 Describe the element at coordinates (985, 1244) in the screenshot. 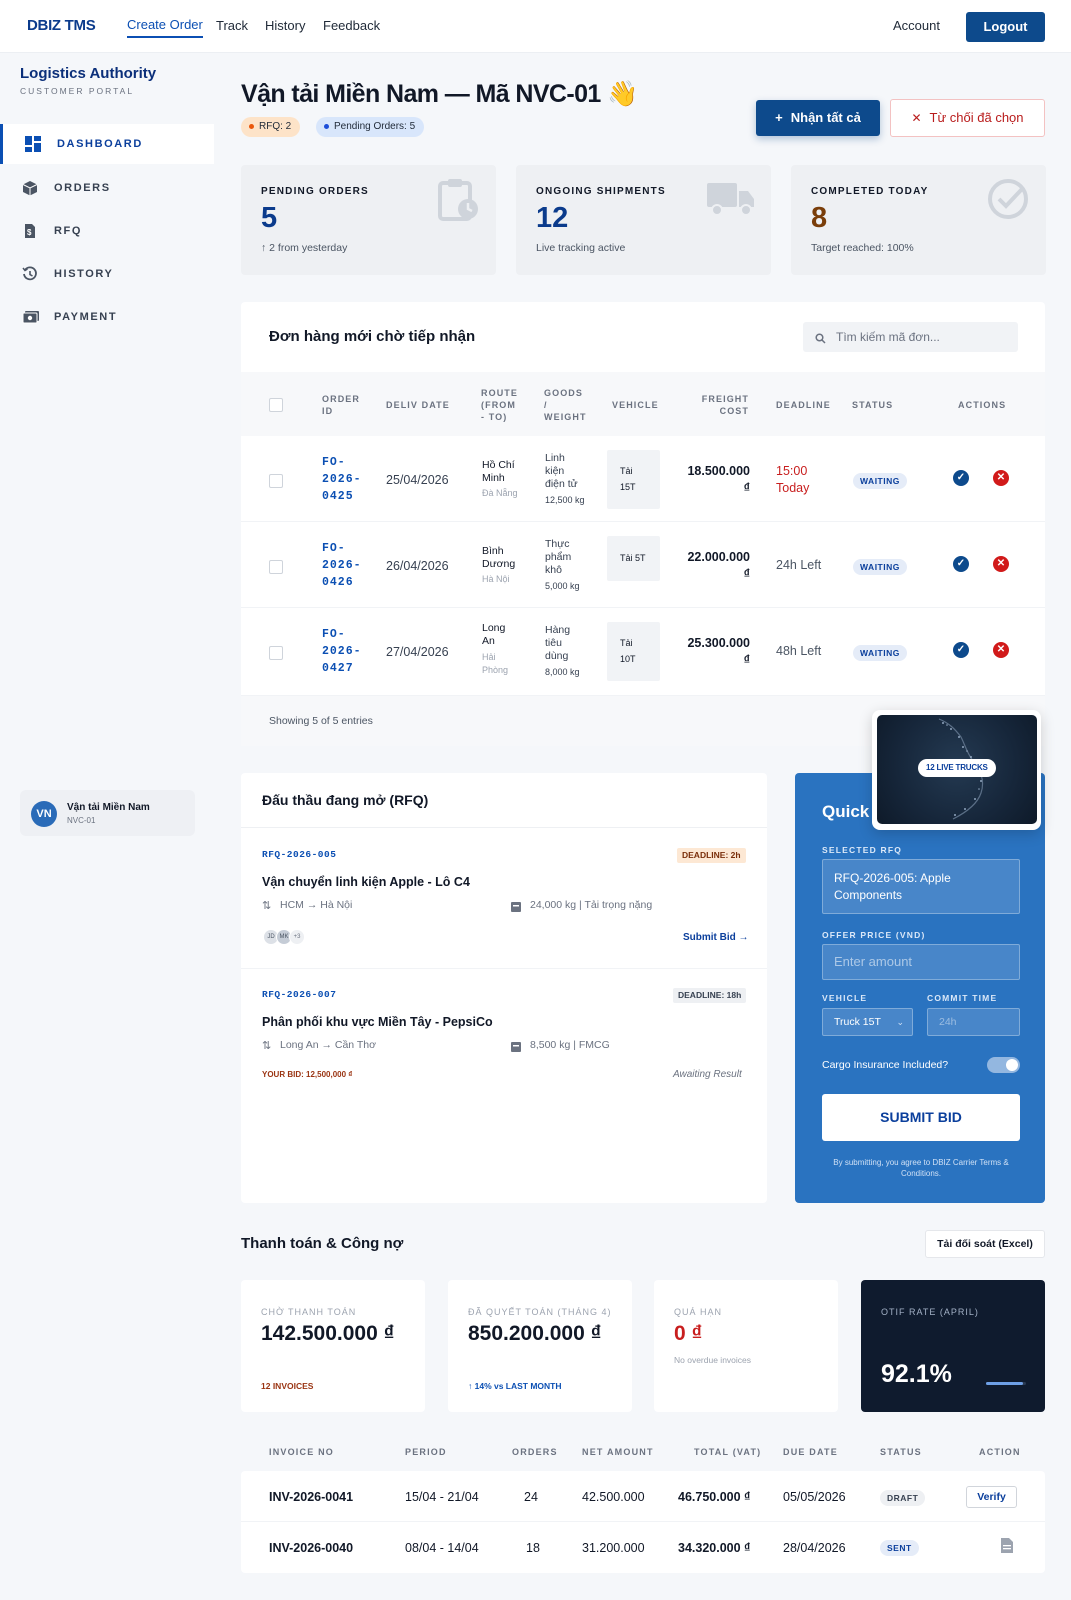

I see `download-excel-button: Tải đối soát (Excel)` at that location.